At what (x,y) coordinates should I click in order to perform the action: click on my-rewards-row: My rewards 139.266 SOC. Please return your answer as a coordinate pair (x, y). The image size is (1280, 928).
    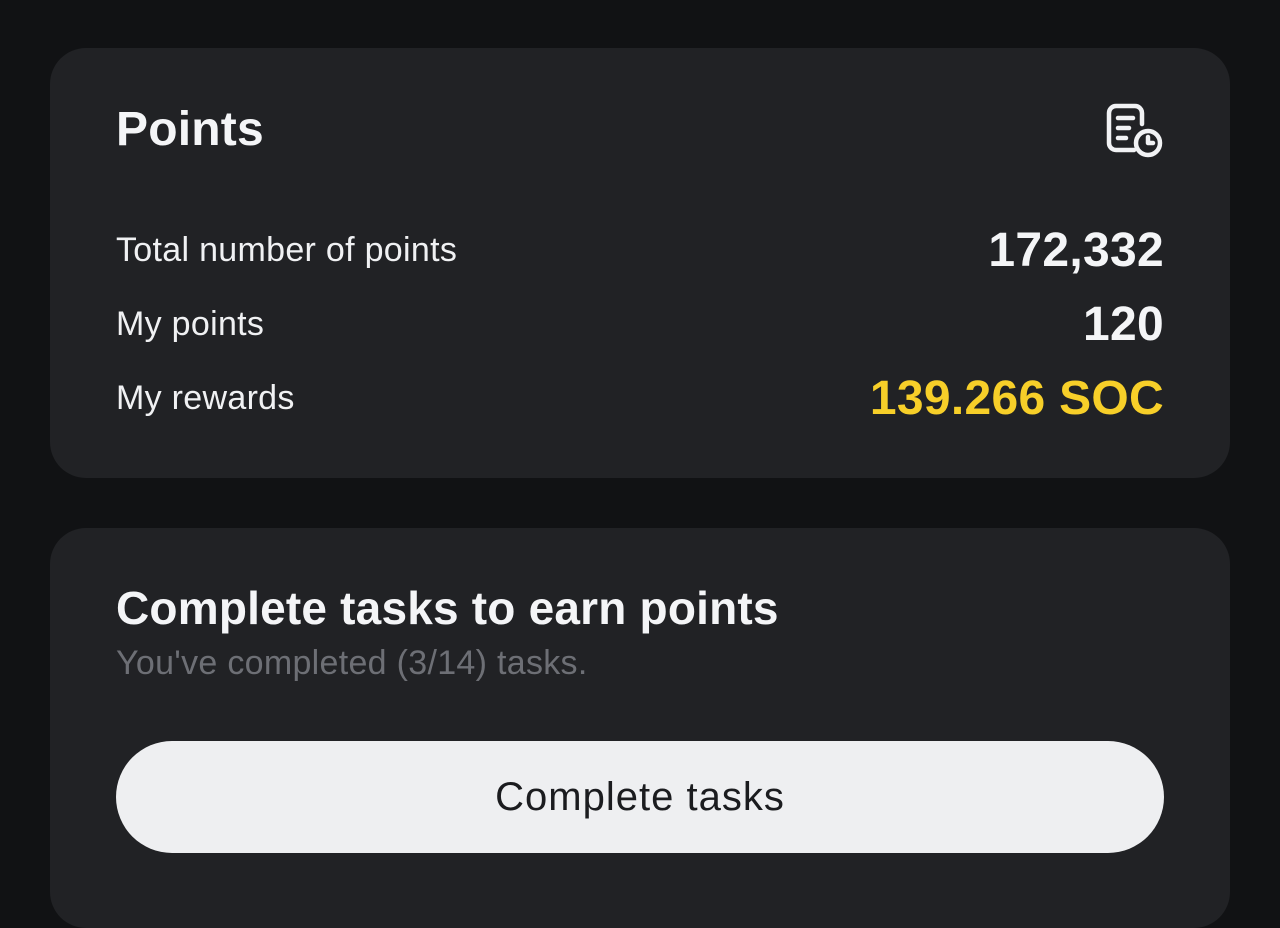
    Looking at the image, I should click on (640, 398).